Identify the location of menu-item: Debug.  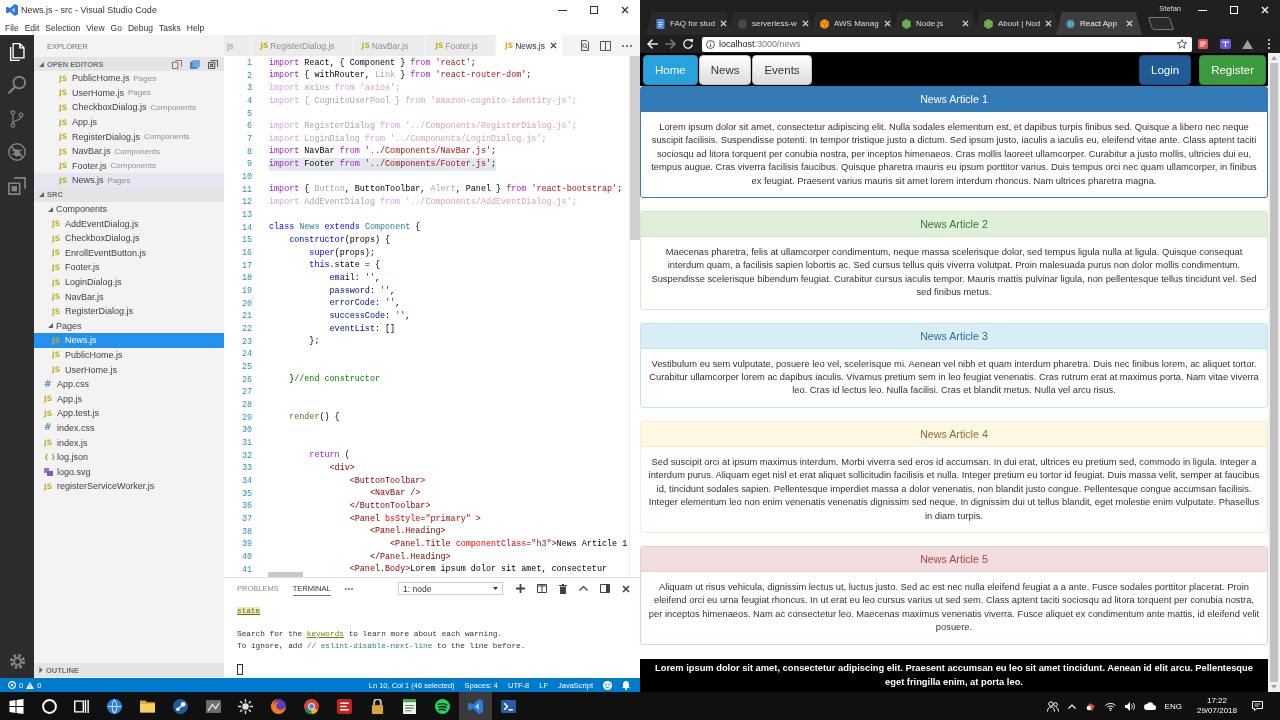
(140, 27).